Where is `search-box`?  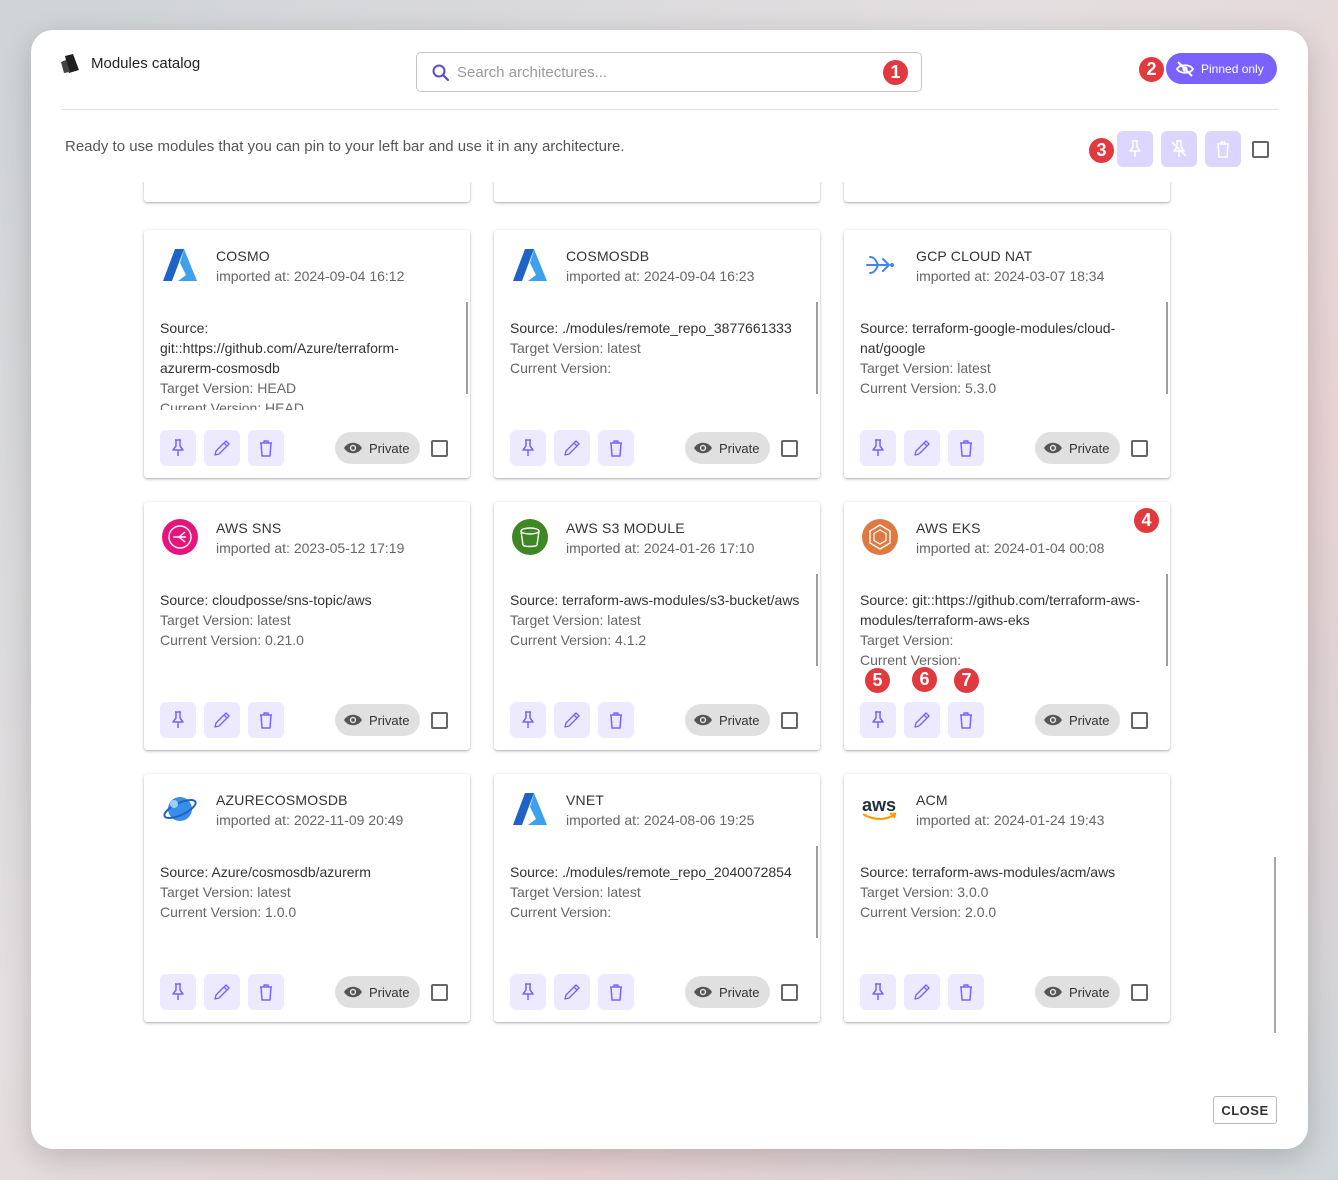 search-box is located at coordinates (669, 72).